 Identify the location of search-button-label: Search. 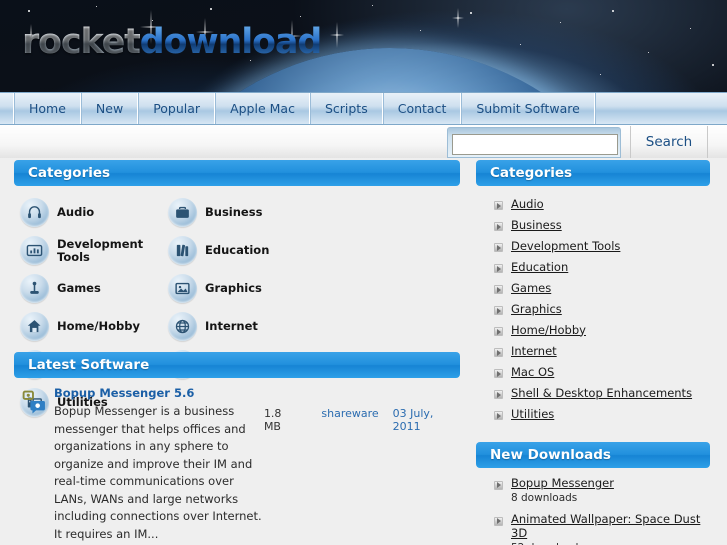
(669, 142).